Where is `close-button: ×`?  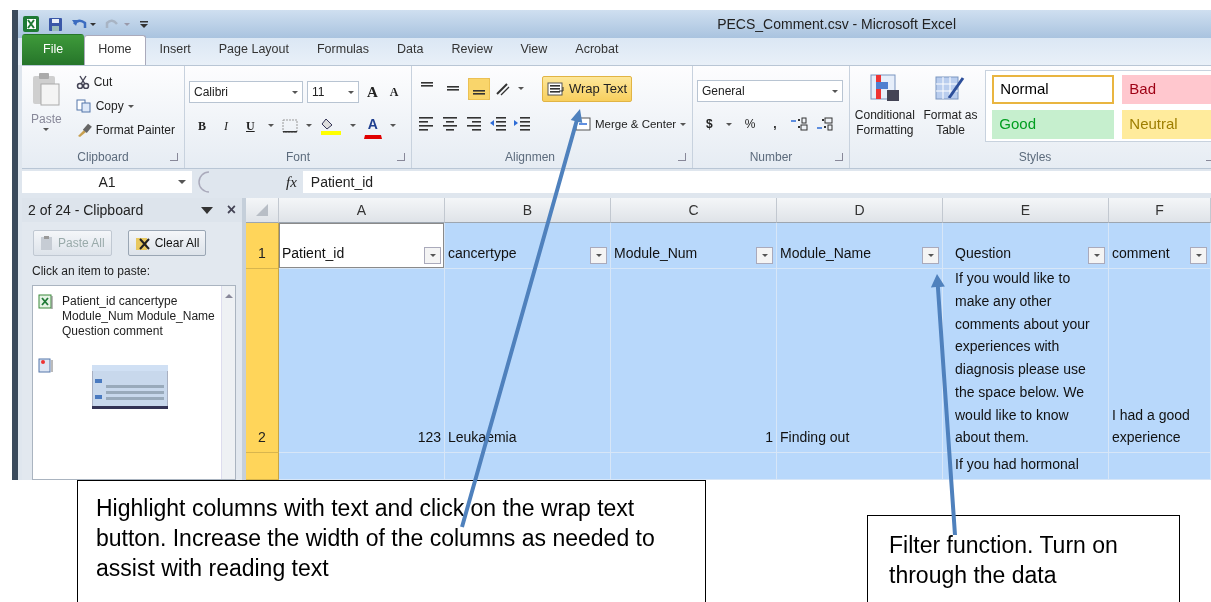 close-button: × is located at coordinates (231, 210).